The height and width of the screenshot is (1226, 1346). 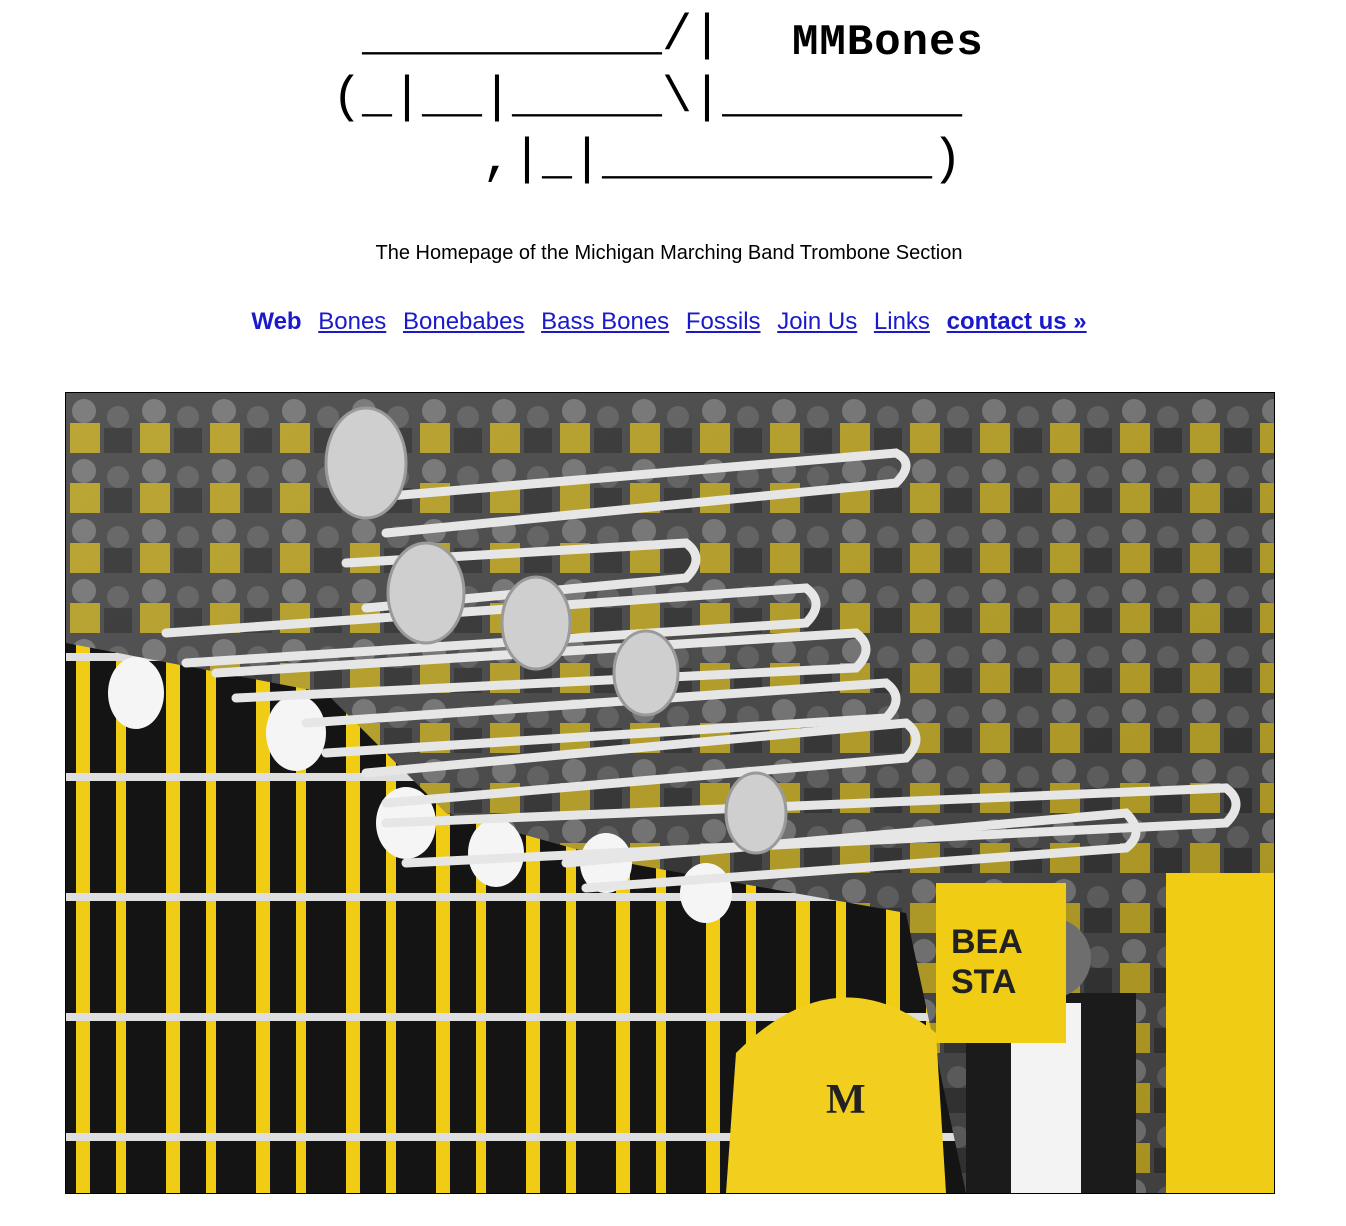 What do you see at coordinates (983, 982) in the screenshot?
I see `svg-text: STA` at bounding box center [983, 982].